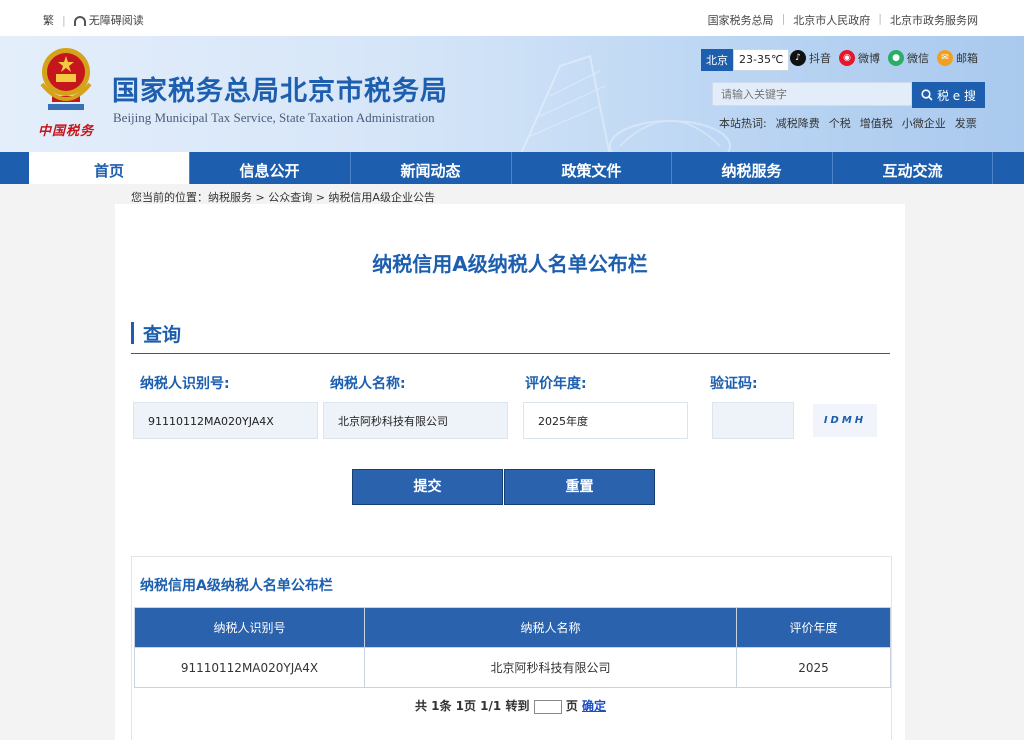  I want to click on social-douyin: ♪ 抖音, so click(810, 58).